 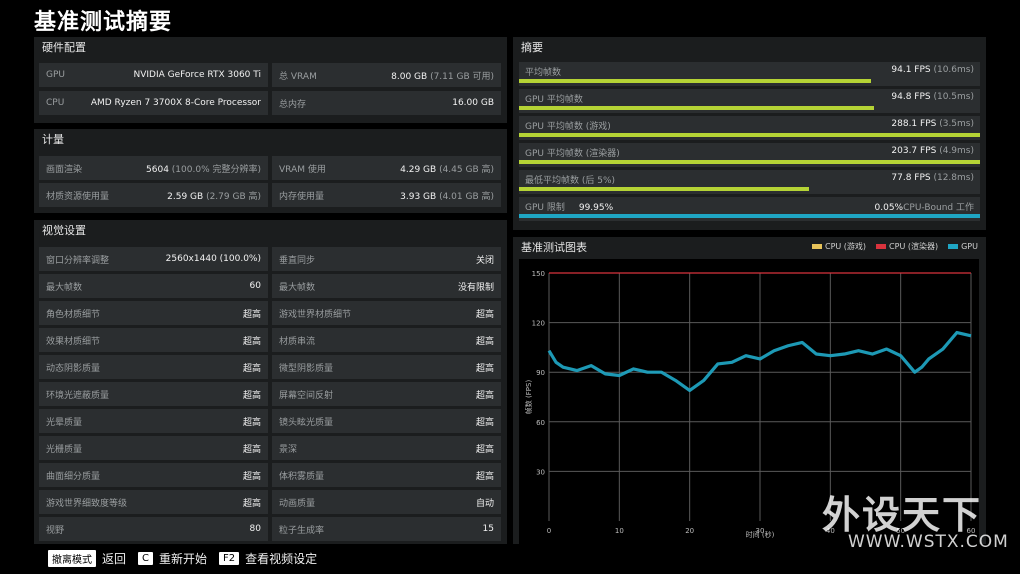 What do you see at coordinates (297, 341) in the screenshot?
I see `visual-setting-key: 材质串流` at bounding box center [297, 341].